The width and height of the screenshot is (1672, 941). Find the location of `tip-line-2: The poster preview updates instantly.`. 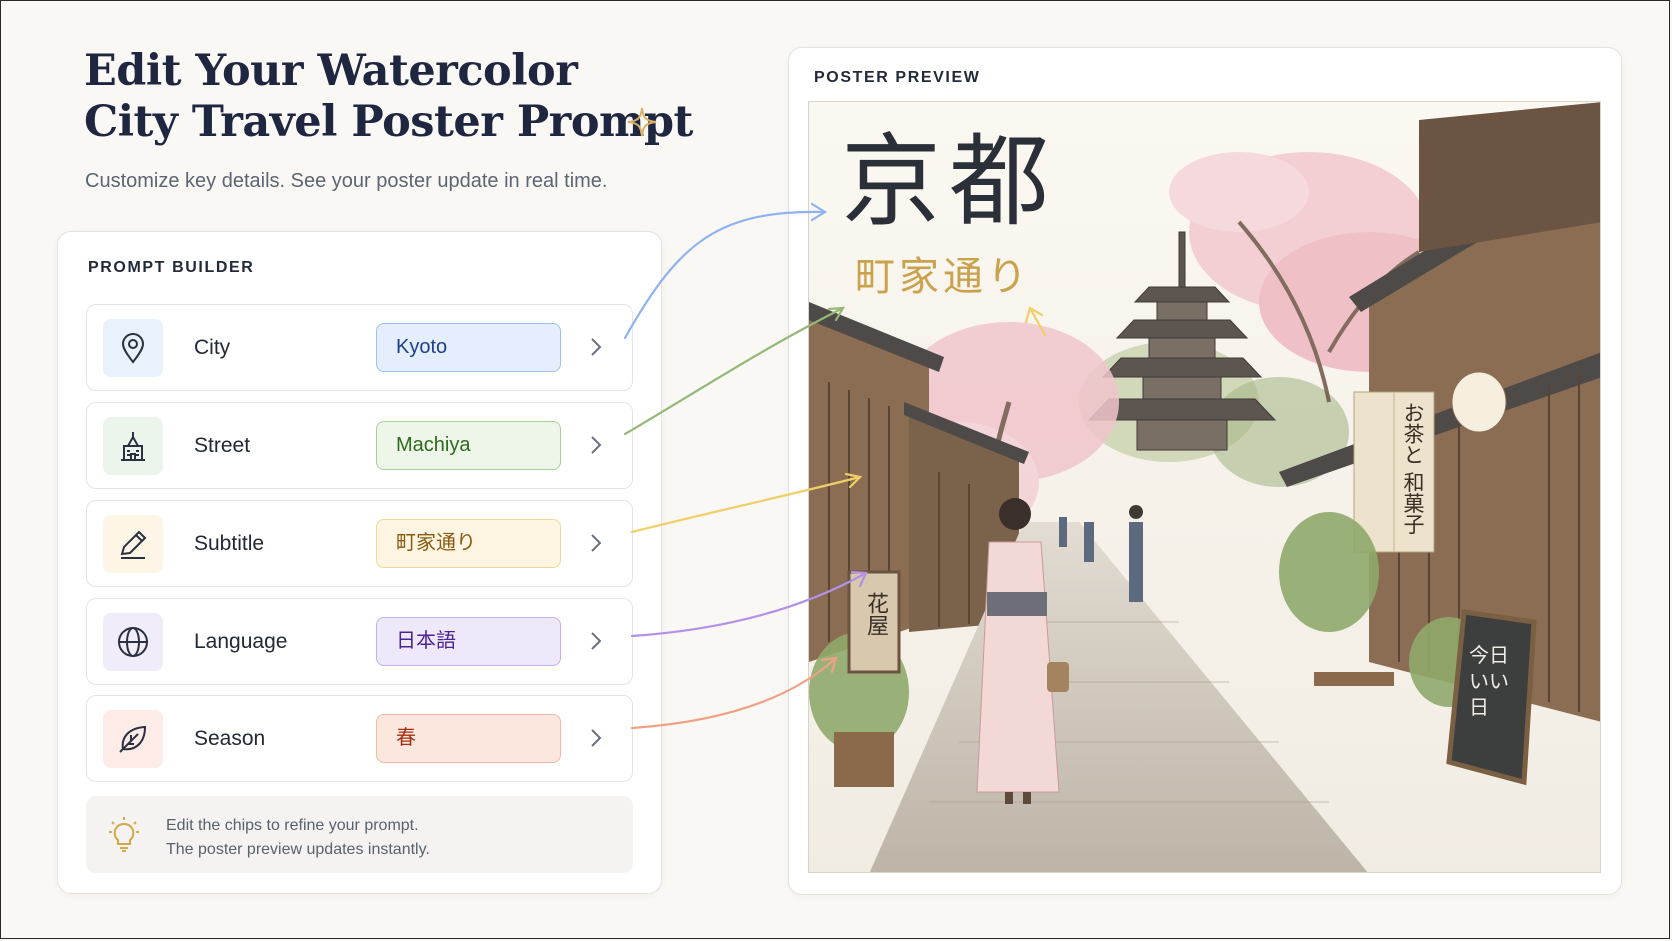

tip-line-2: The poster preview updates instantly. is located at coordinates (298, 849).